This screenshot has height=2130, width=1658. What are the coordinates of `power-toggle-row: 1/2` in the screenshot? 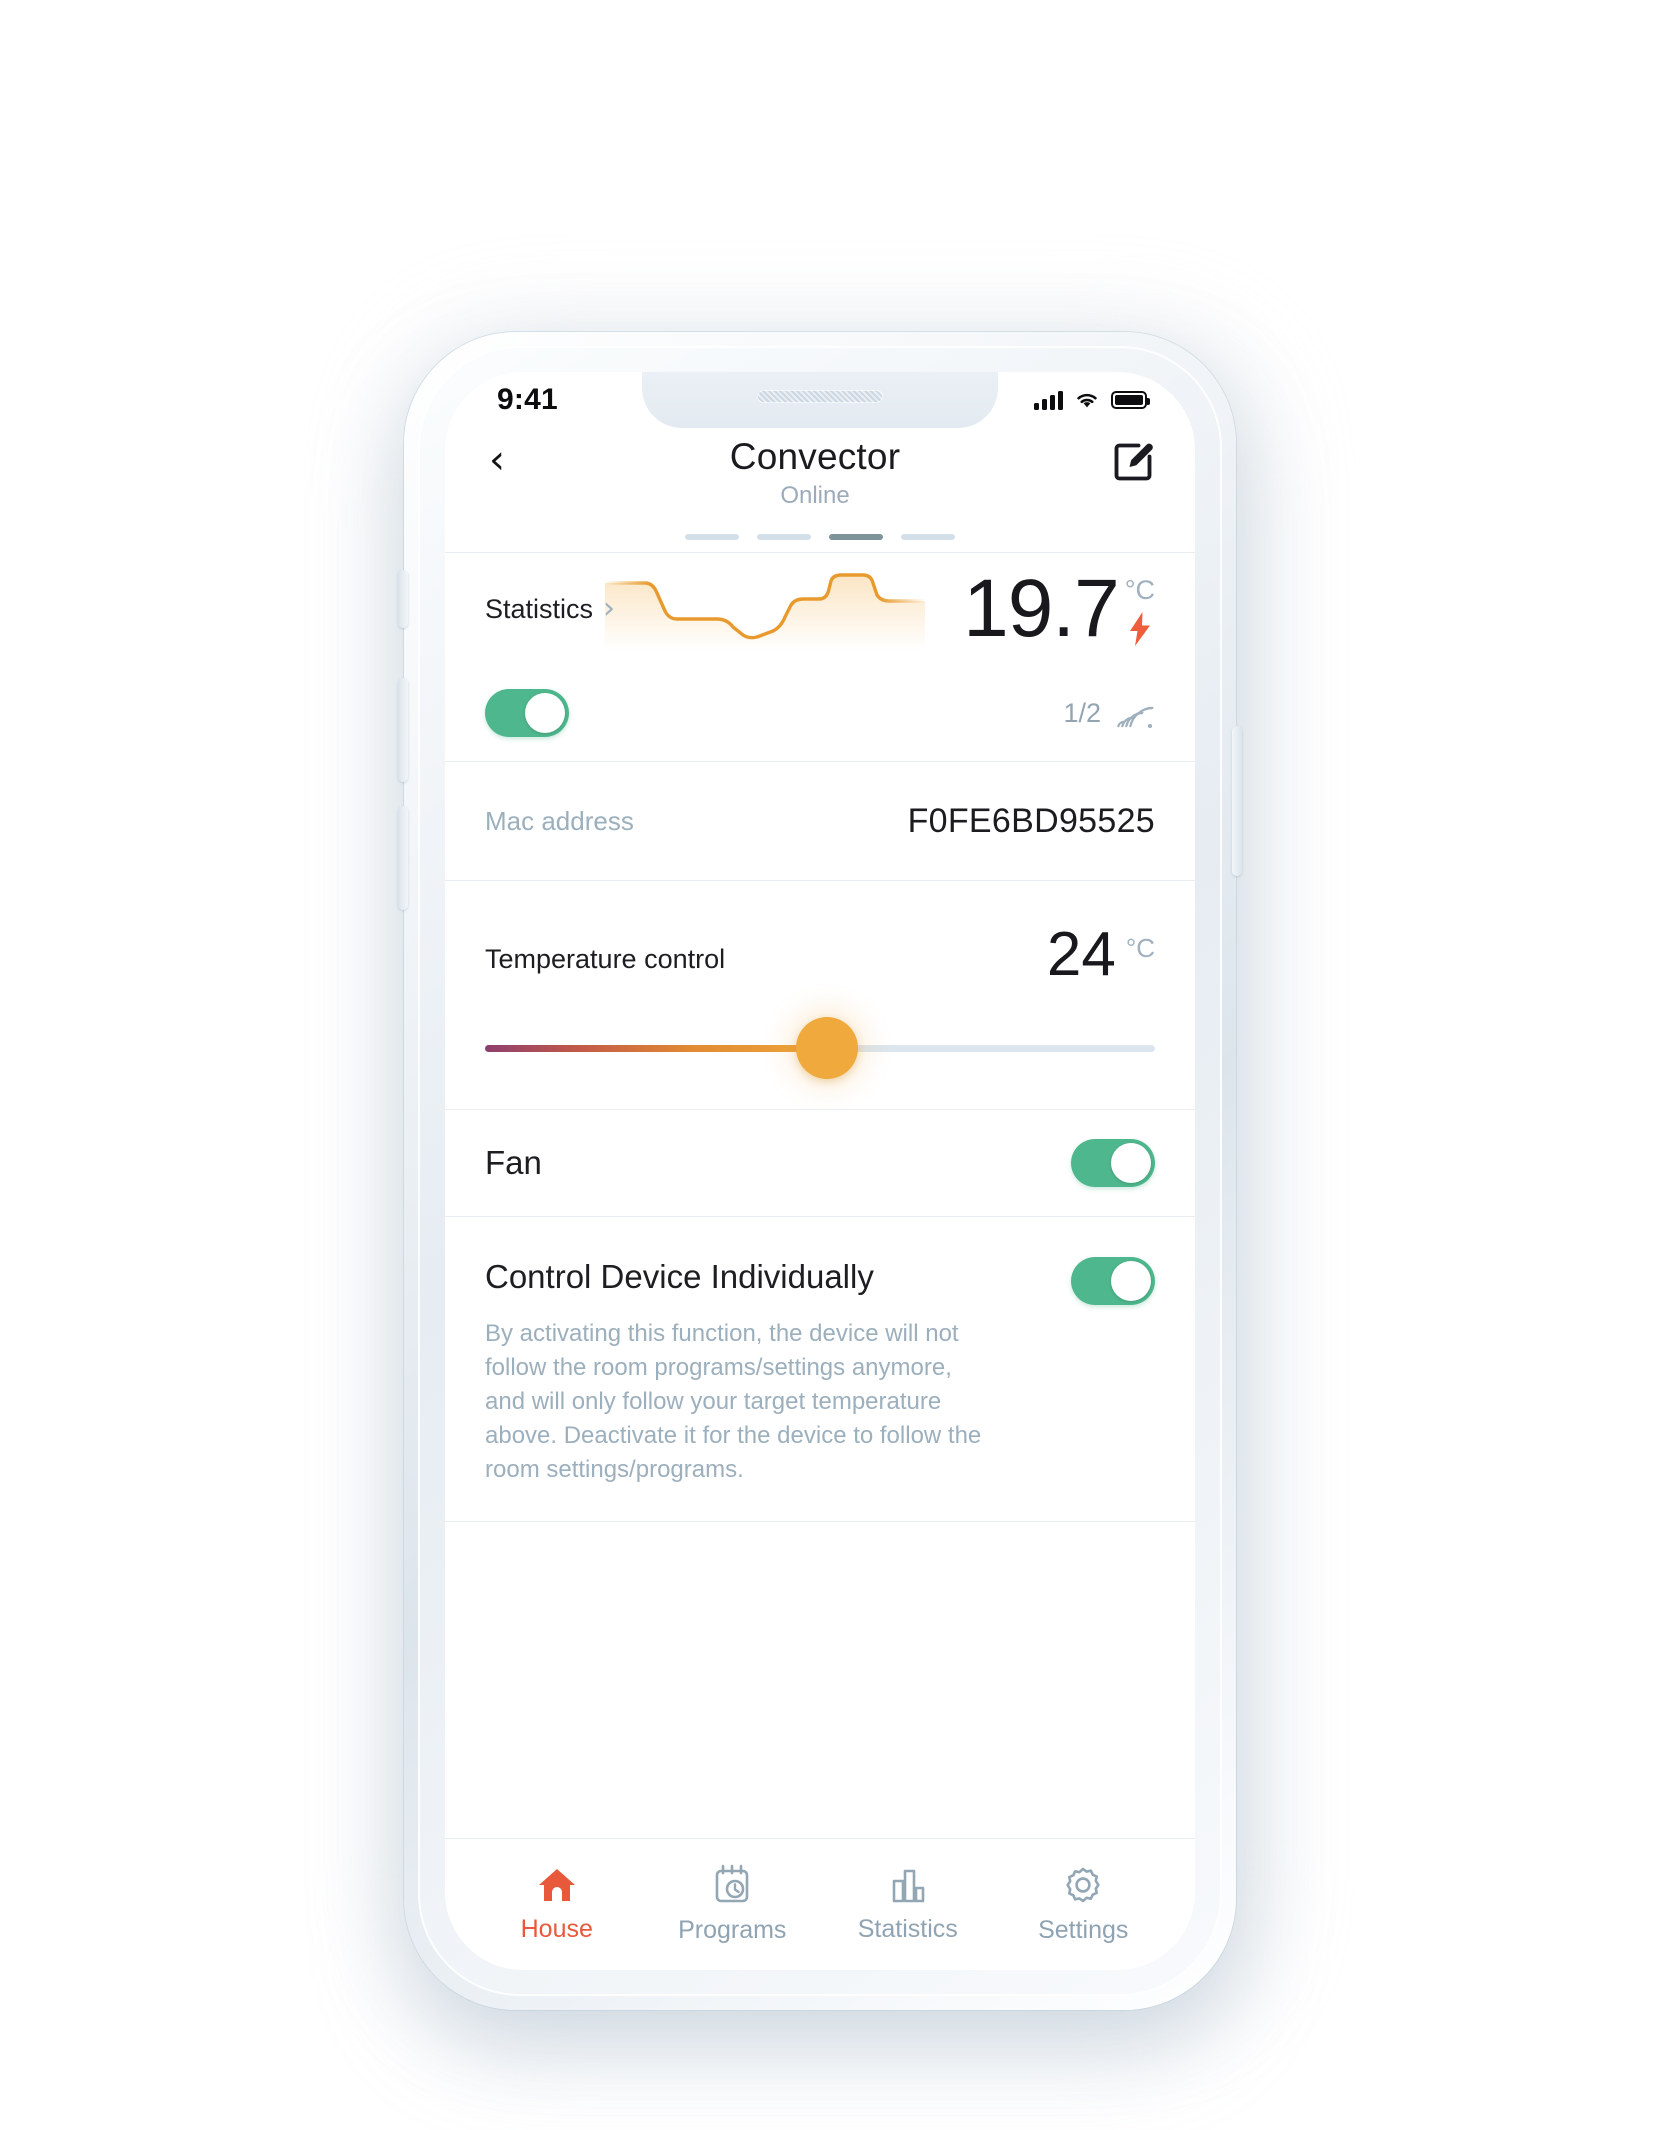 It's located at (820, 713).